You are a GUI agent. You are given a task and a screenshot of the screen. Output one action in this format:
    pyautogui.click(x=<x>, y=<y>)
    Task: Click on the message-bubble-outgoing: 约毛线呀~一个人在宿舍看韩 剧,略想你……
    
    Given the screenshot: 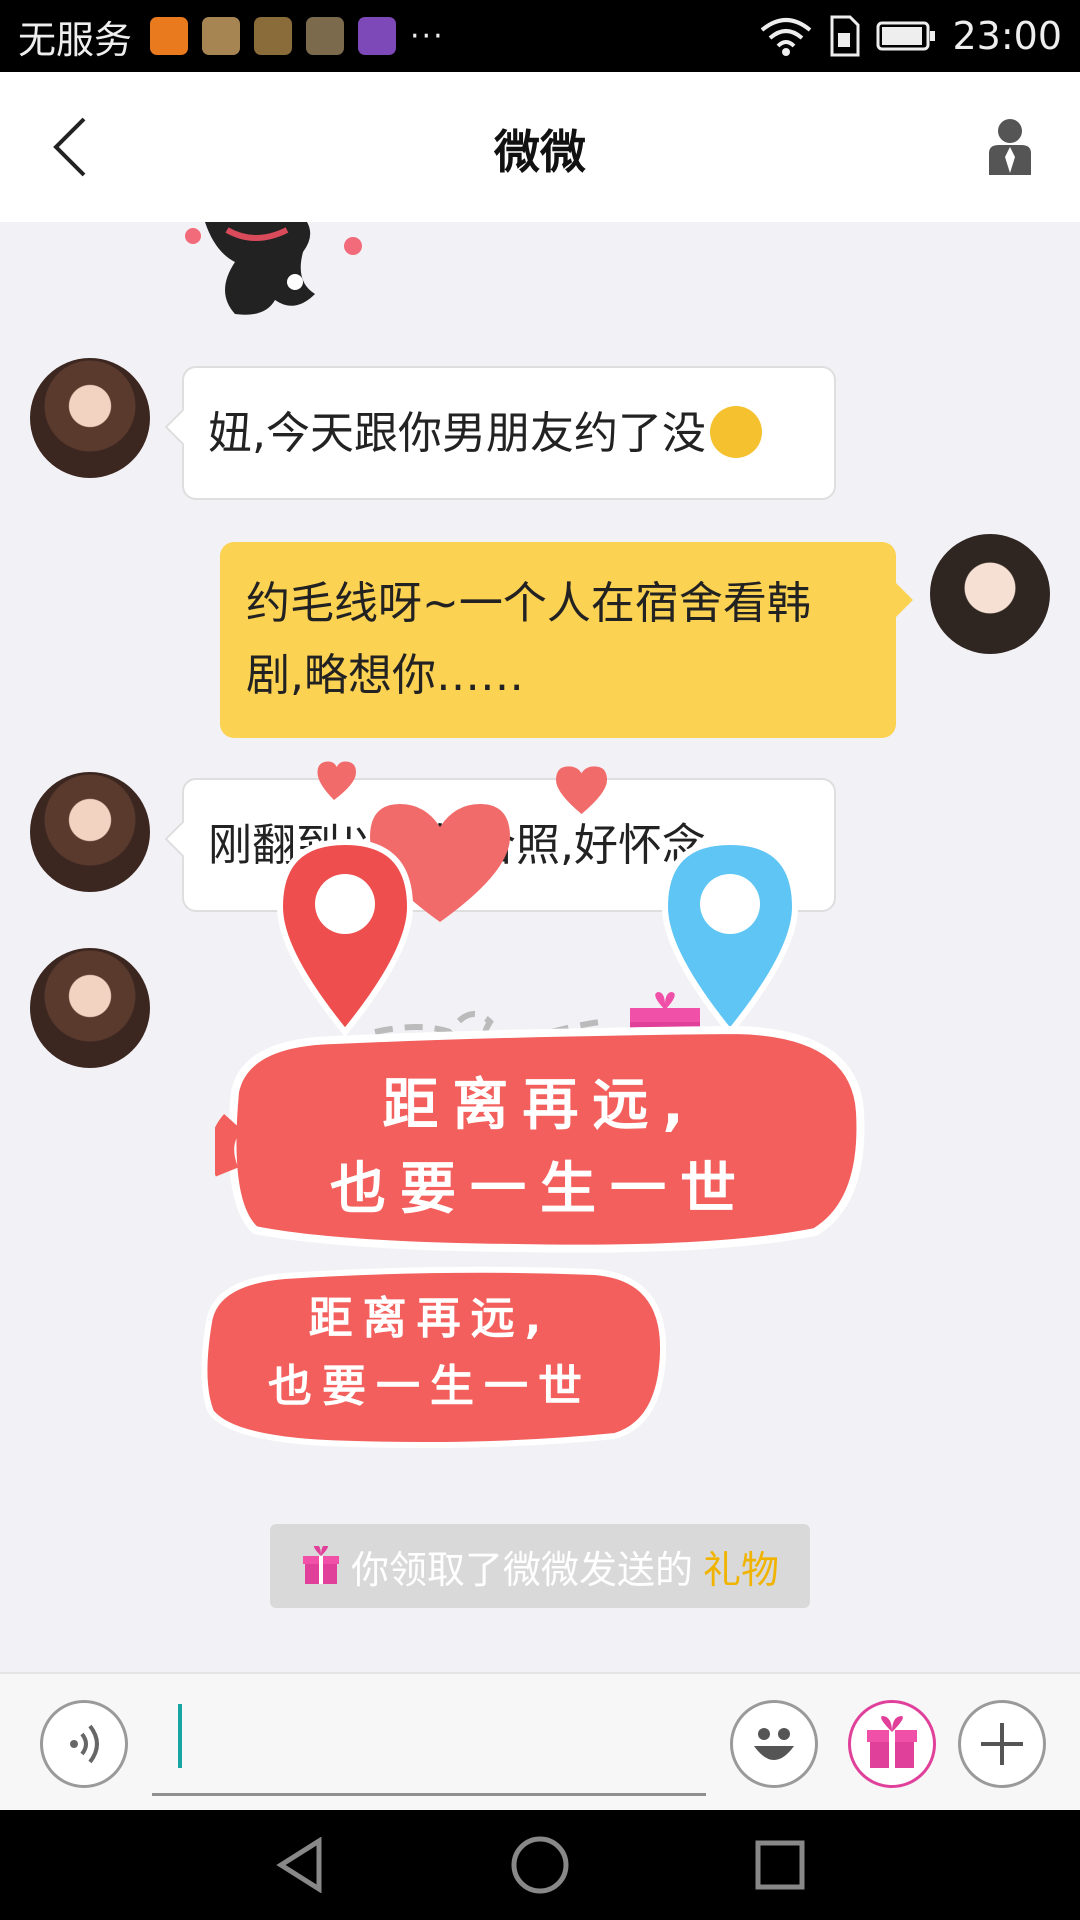 What is the action you would take?
    pyautogui.click(x=558, y=640)
    